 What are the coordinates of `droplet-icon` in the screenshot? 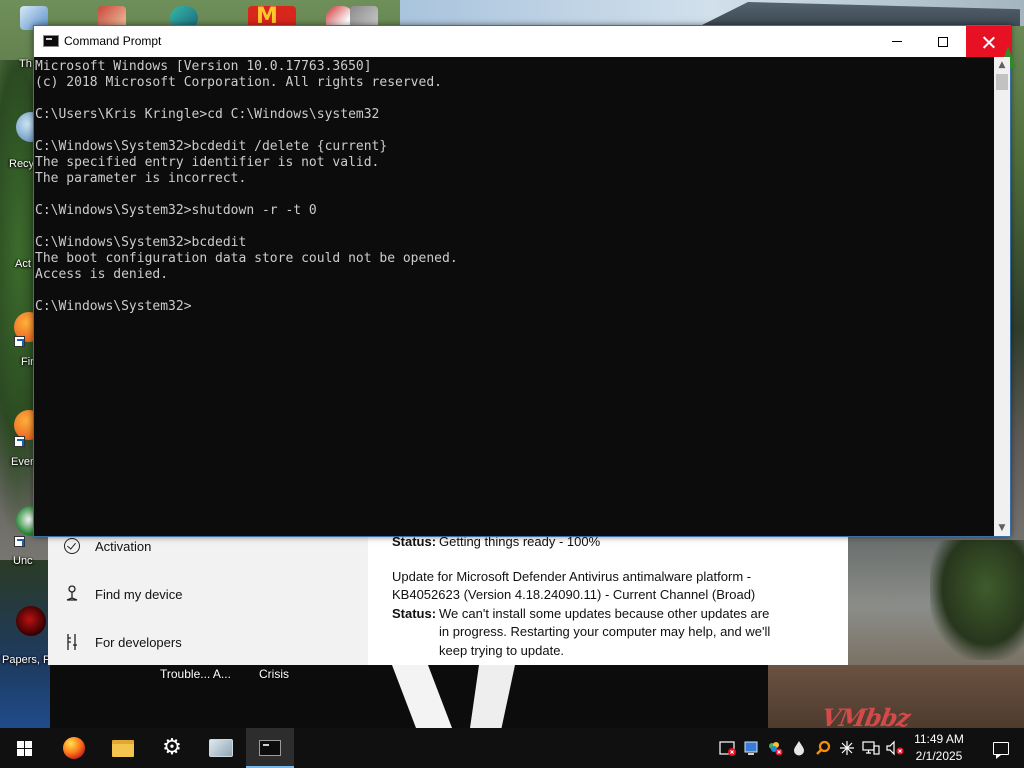 It's located at (799, 748).